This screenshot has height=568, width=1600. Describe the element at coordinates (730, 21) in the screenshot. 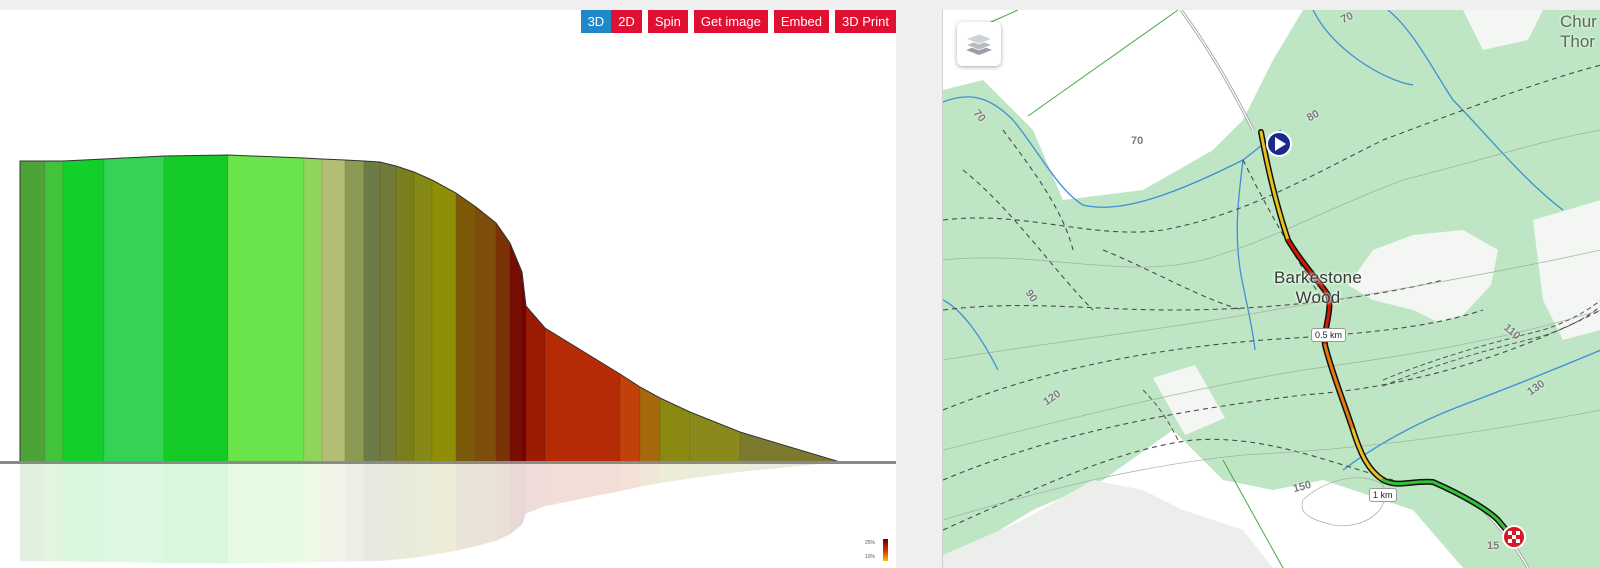

I see `get-image-button: Get image` at that location.